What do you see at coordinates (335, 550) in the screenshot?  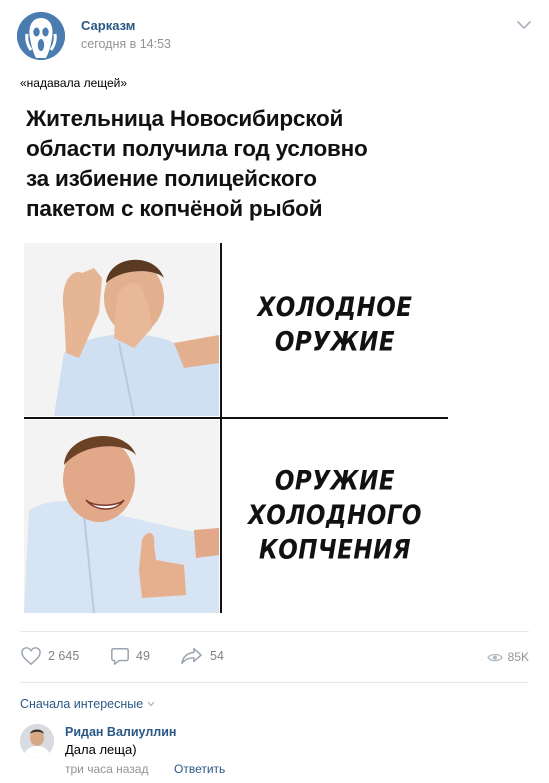 I see `meme-text-line: КОПЧЕНИЯ` at bounding box center [335, 550].